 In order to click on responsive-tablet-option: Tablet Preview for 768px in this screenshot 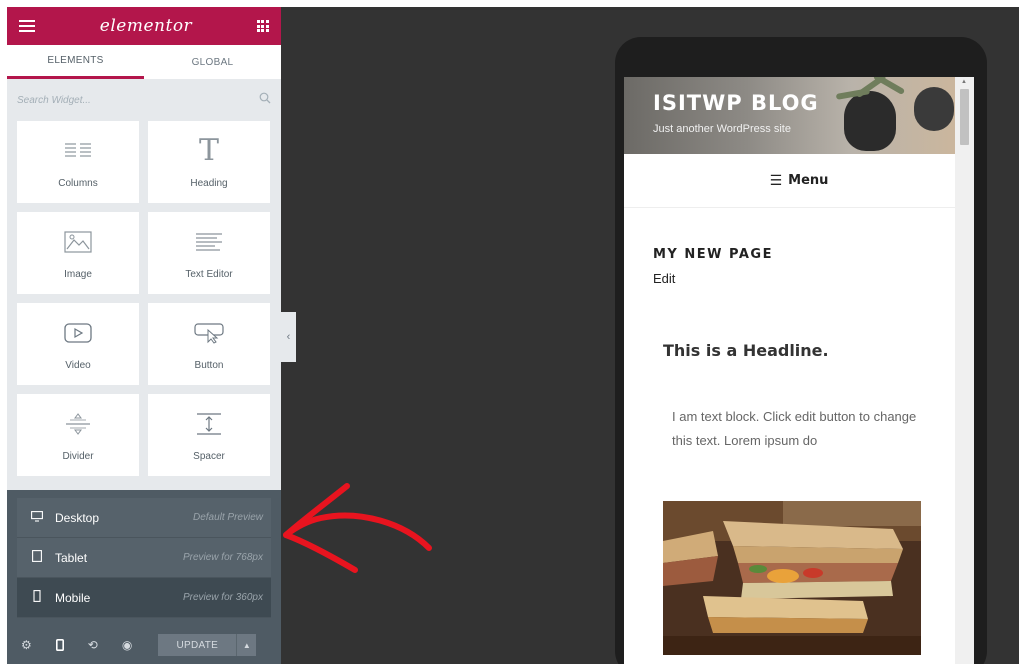, I will do `click(144, 558)`.